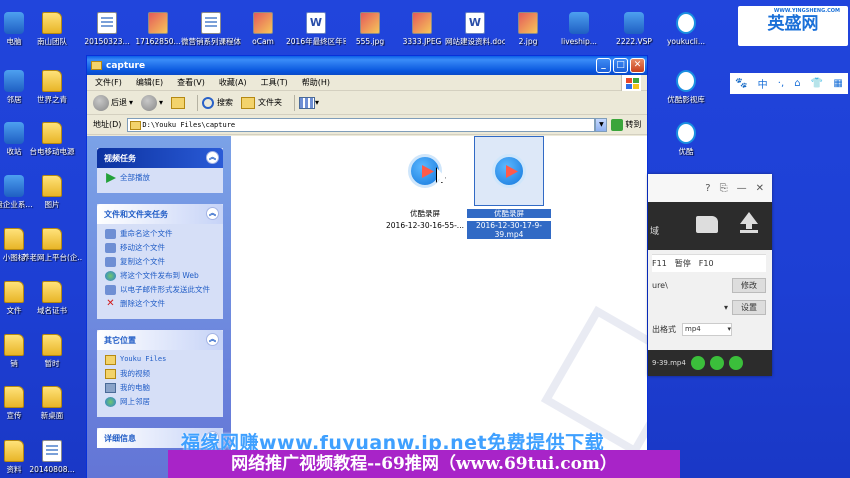  Describe the element at coordinates (52, 87) in the screenshot. I see `desktop-icon: 世界之青` at that location.